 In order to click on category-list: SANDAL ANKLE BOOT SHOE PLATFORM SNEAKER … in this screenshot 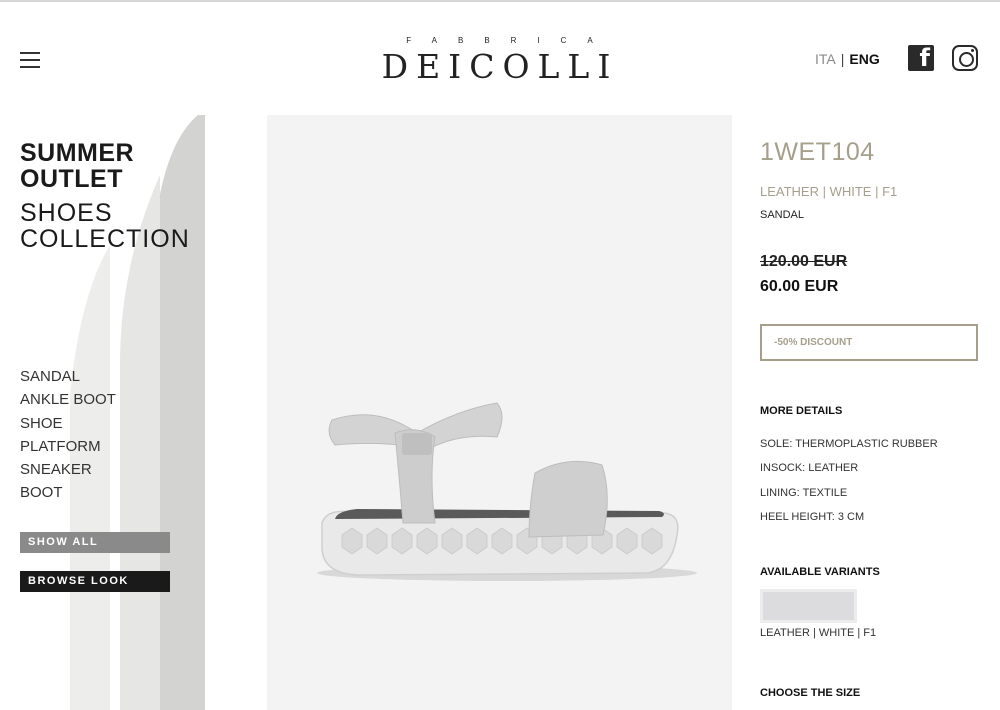, I will do `click(68, 435)`.